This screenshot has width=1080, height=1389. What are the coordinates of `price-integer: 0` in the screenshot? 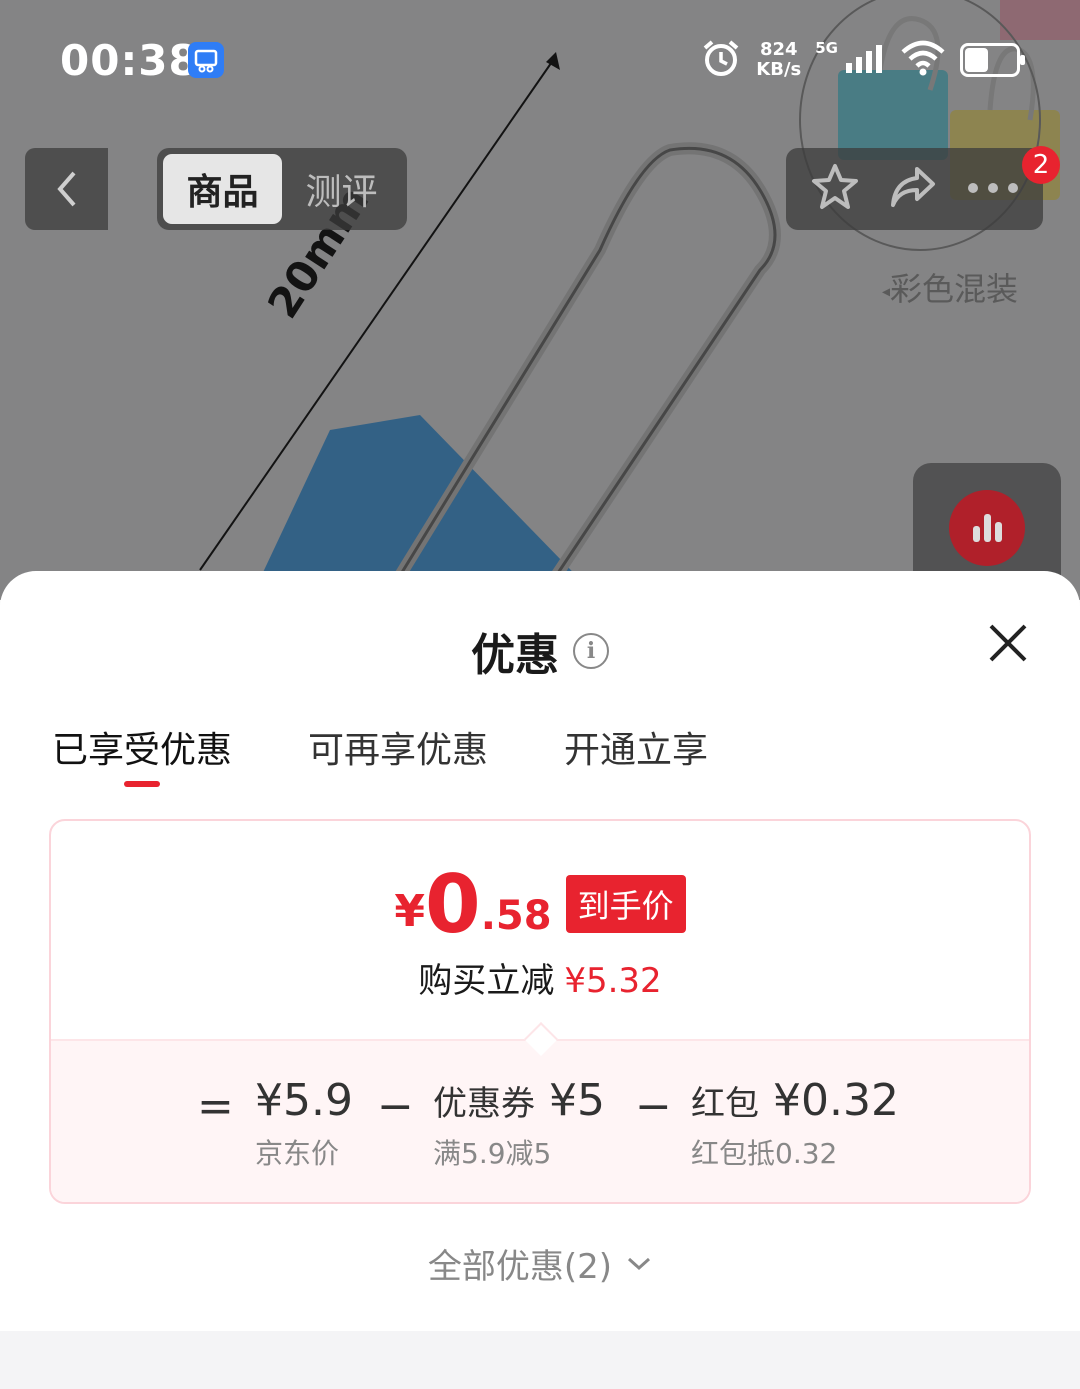 It's located at (453, 904).